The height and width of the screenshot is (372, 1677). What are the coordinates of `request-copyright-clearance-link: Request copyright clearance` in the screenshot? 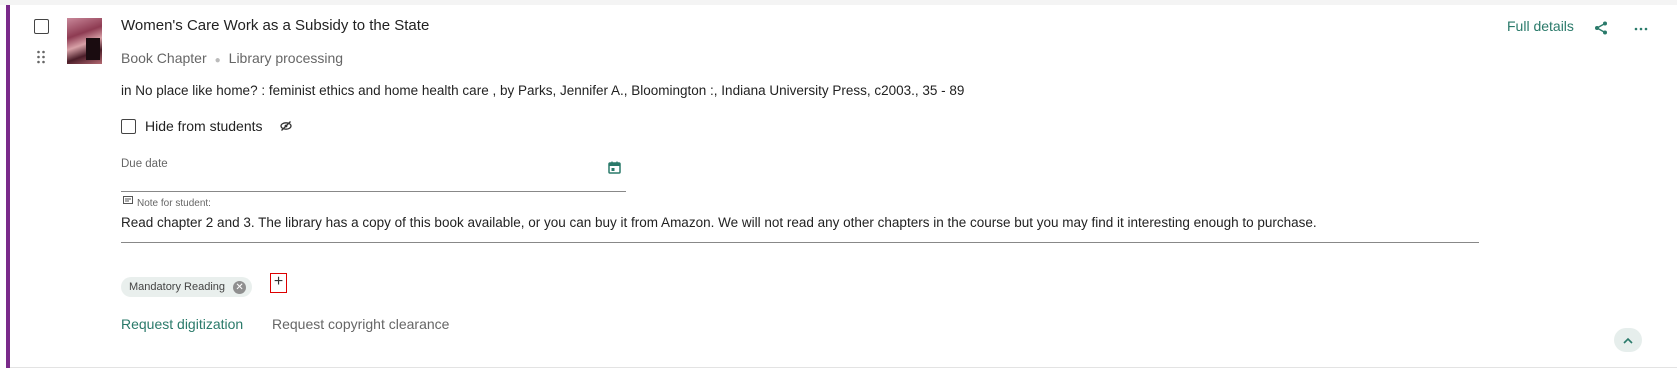 It's located at (360, 324).